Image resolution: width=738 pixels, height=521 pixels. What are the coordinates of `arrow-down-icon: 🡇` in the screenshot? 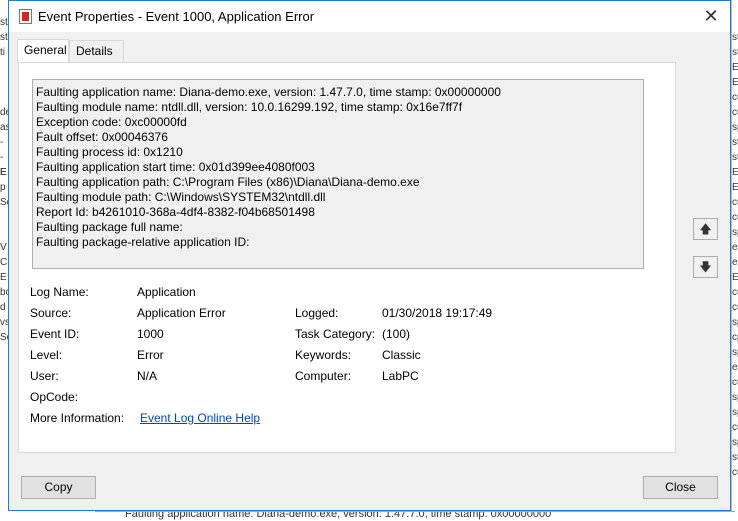 It's located at (705, 267).